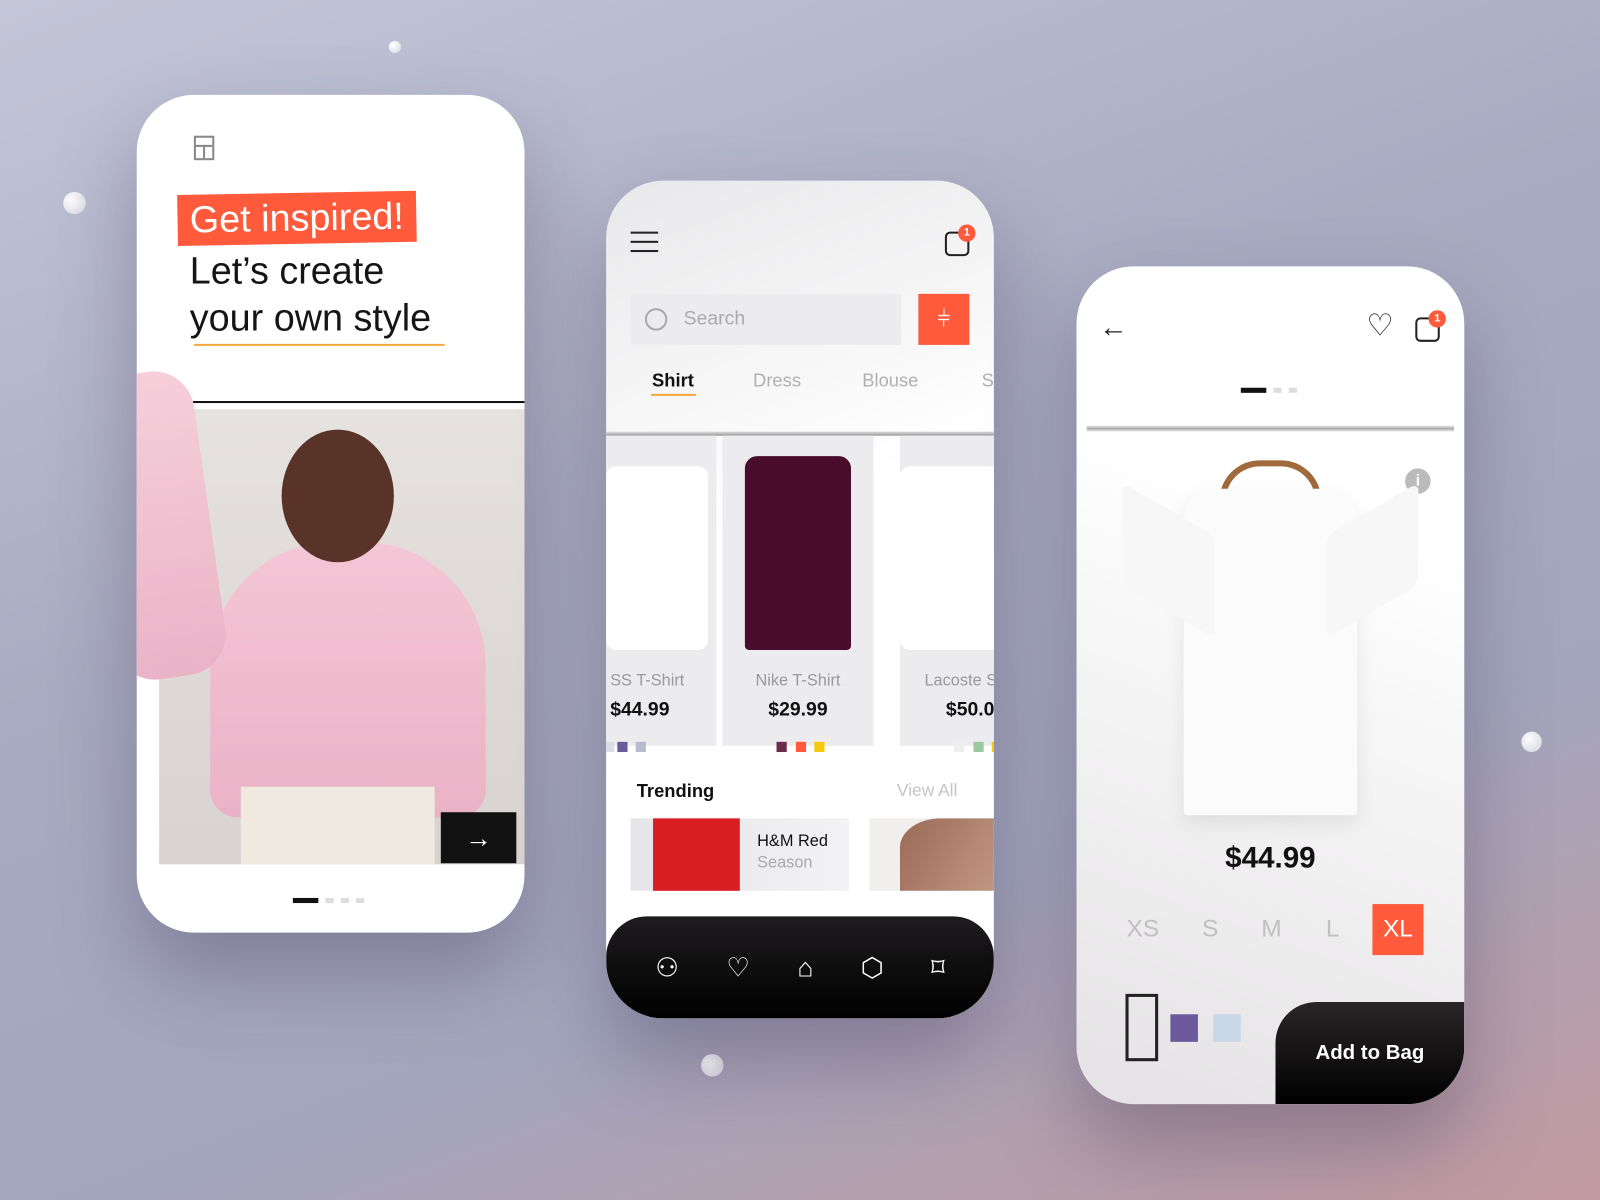  What do you see at coordinates (675, 791) in the screenshot?
I see `trending-title: Trending` at bounding box center [675, 791].